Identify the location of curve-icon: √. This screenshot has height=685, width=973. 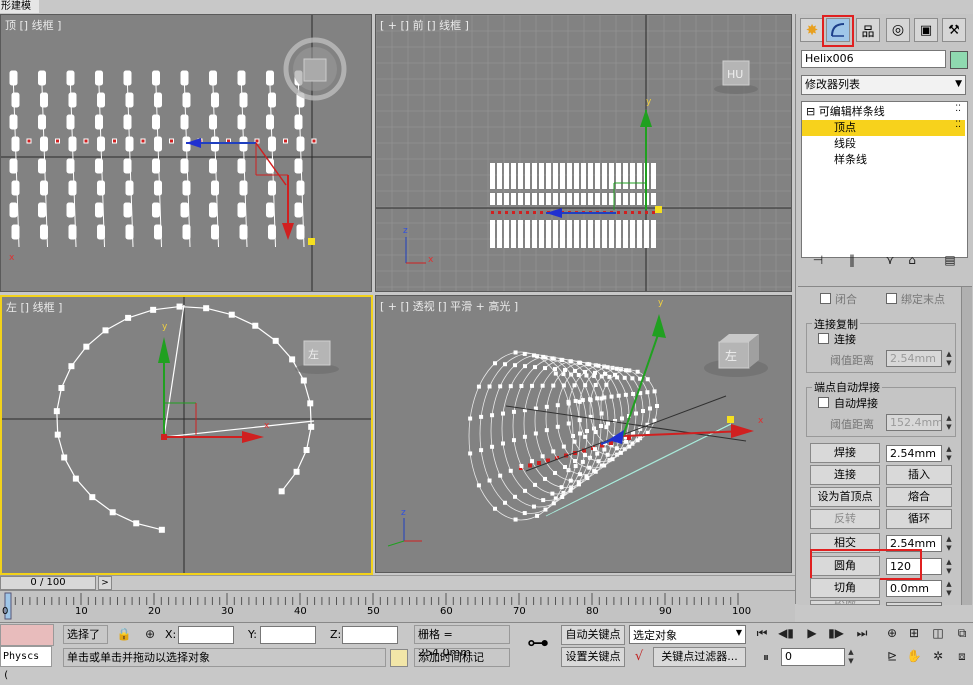
(639, 657).